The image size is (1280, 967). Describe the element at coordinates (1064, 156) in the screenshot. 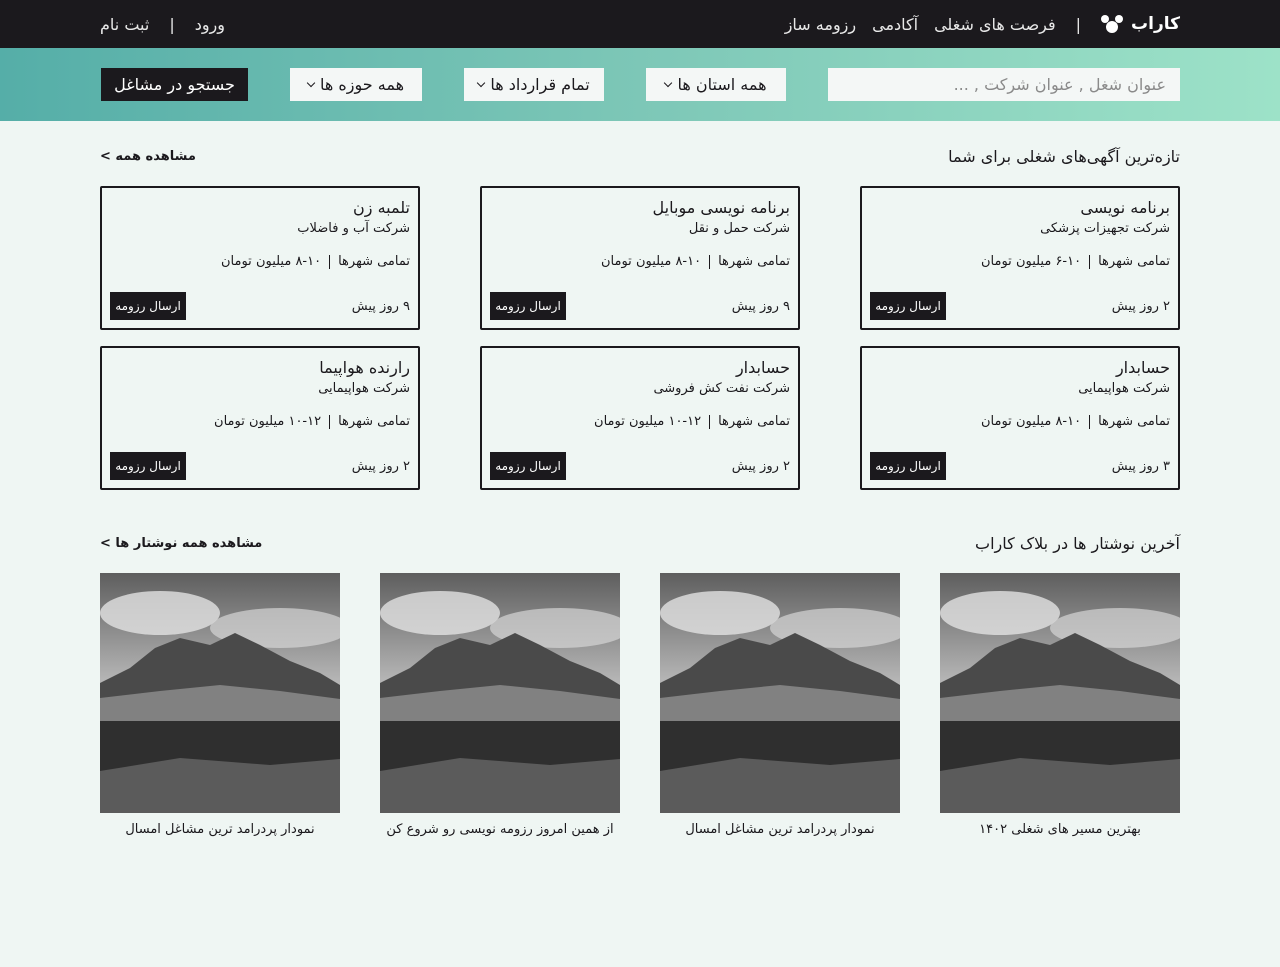

I see `jobs-section-title: تازه‌ترین آگهی‌های شغلی برای شما` at that location.